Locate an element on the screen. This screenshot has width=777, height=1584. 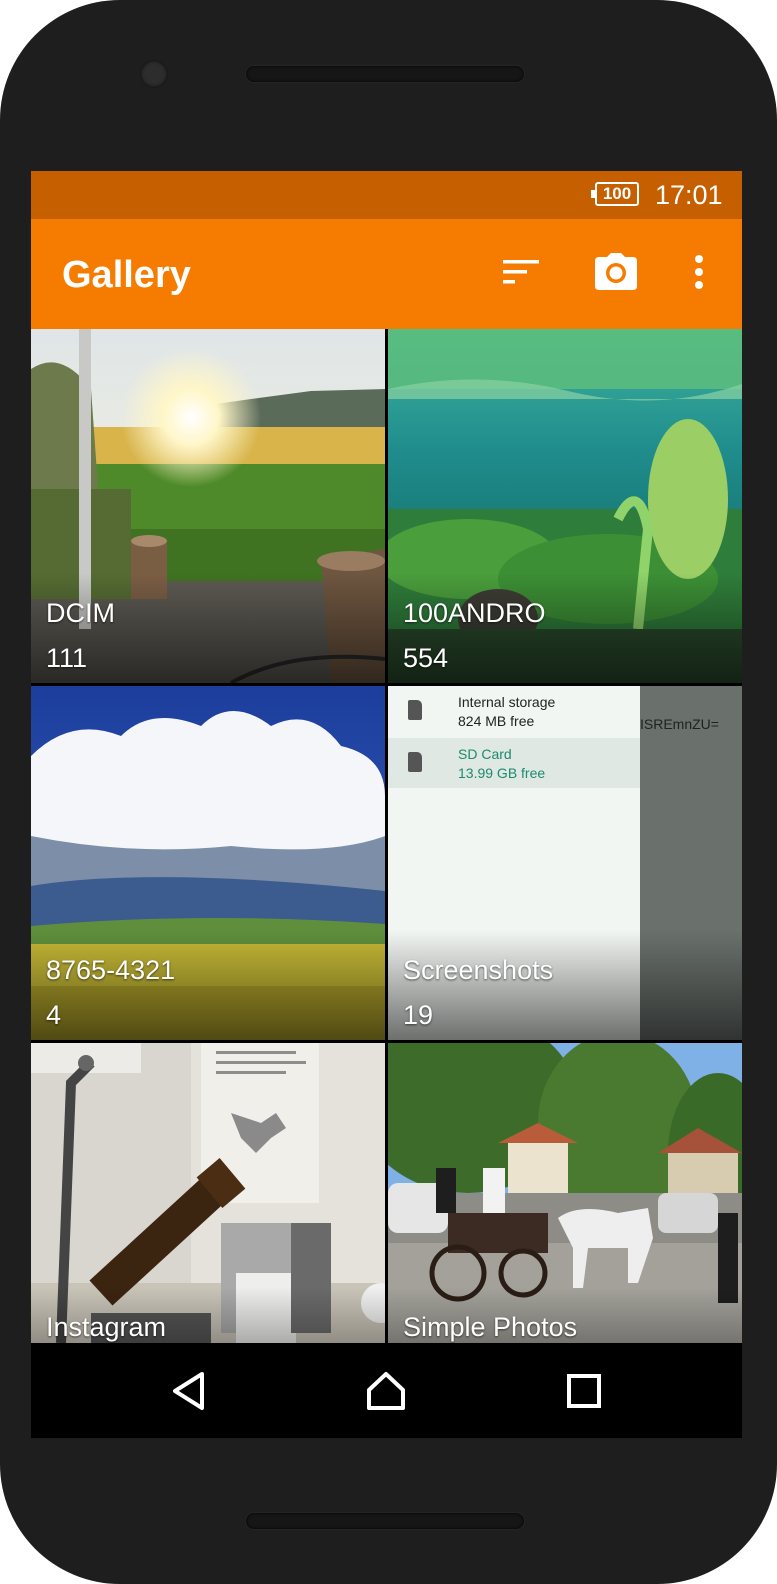
camera-icon is located at coordinates (616, 271).